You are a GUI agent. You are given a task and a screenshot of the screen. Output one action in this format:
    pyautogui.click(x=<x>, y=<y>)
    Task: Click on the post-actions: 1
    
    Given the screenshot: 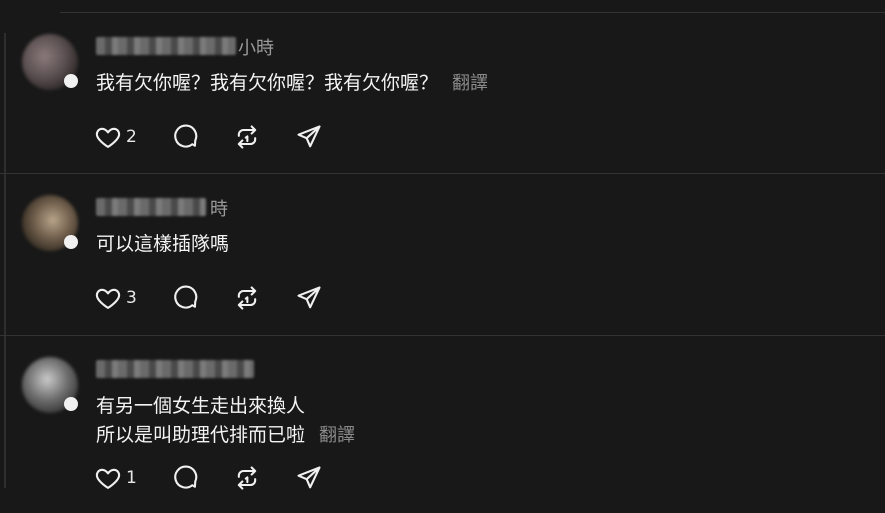 What is the action you would take?
    pyautogui.click(x=225, y=478)
    